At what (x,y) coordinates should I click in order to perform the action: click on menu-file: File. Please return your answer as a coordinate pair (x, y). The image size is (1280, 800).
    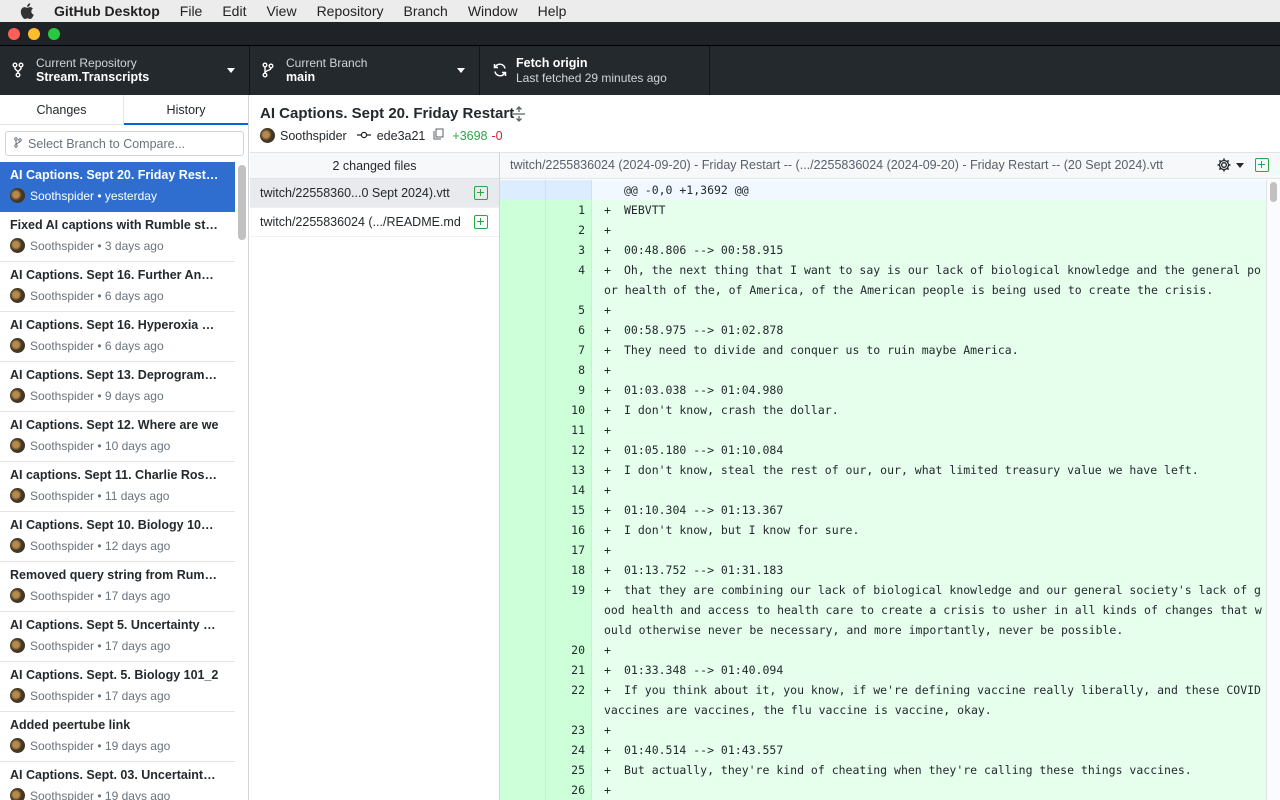
    Looking at the image, I should click on (191, 11).